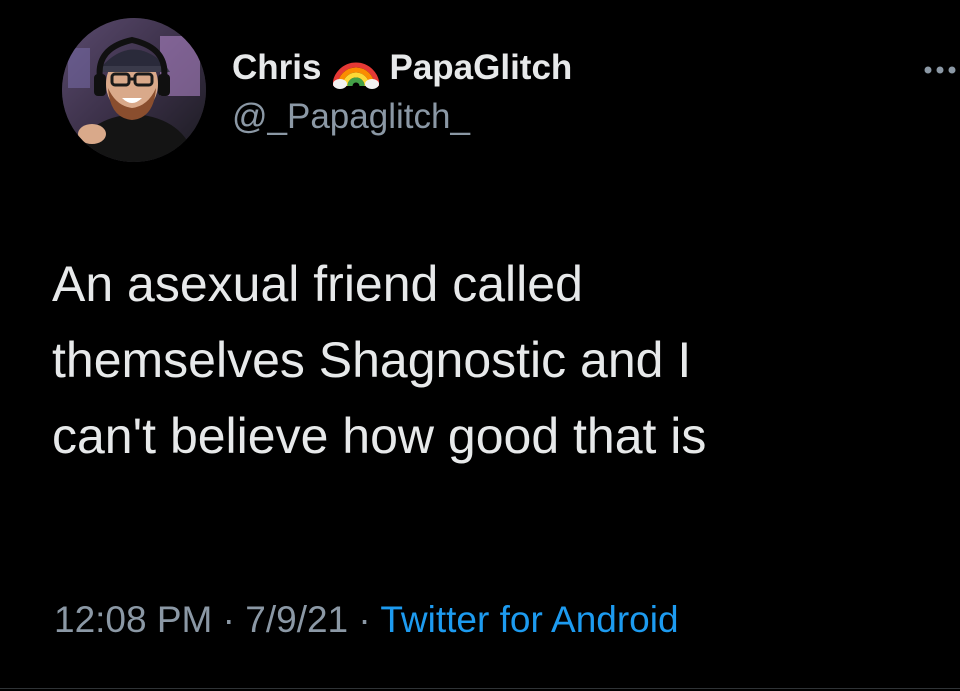 The width and height of the screenshot is (960, 691). Describe the element at coordinates (481, 67) in the screenshot. I see `author-last-name: PapaGlitch` at that location.